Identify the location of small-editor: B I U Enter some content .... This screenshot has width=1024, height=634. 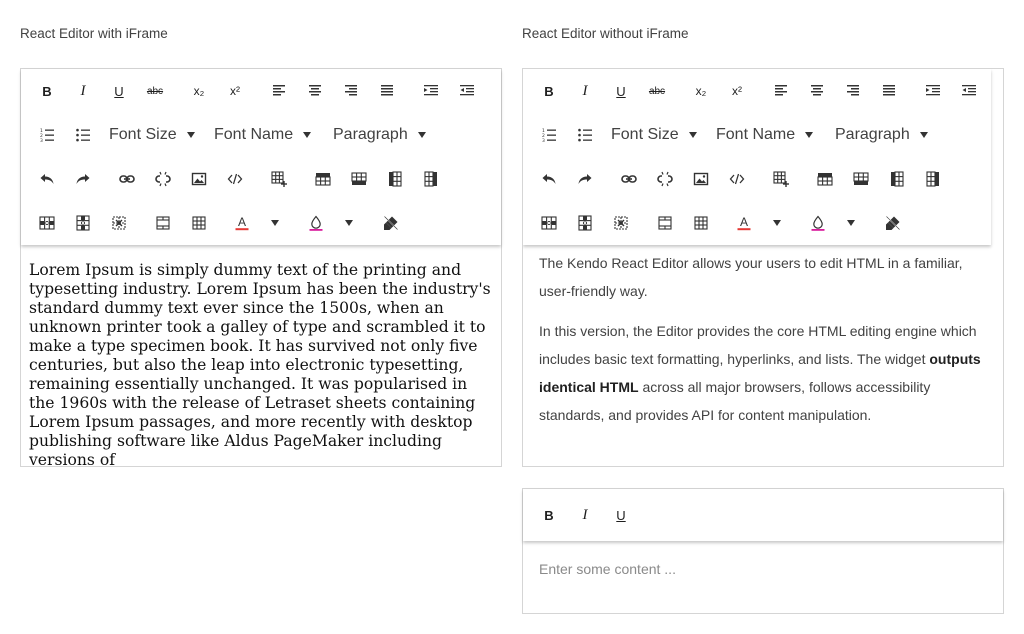
(763, 551).